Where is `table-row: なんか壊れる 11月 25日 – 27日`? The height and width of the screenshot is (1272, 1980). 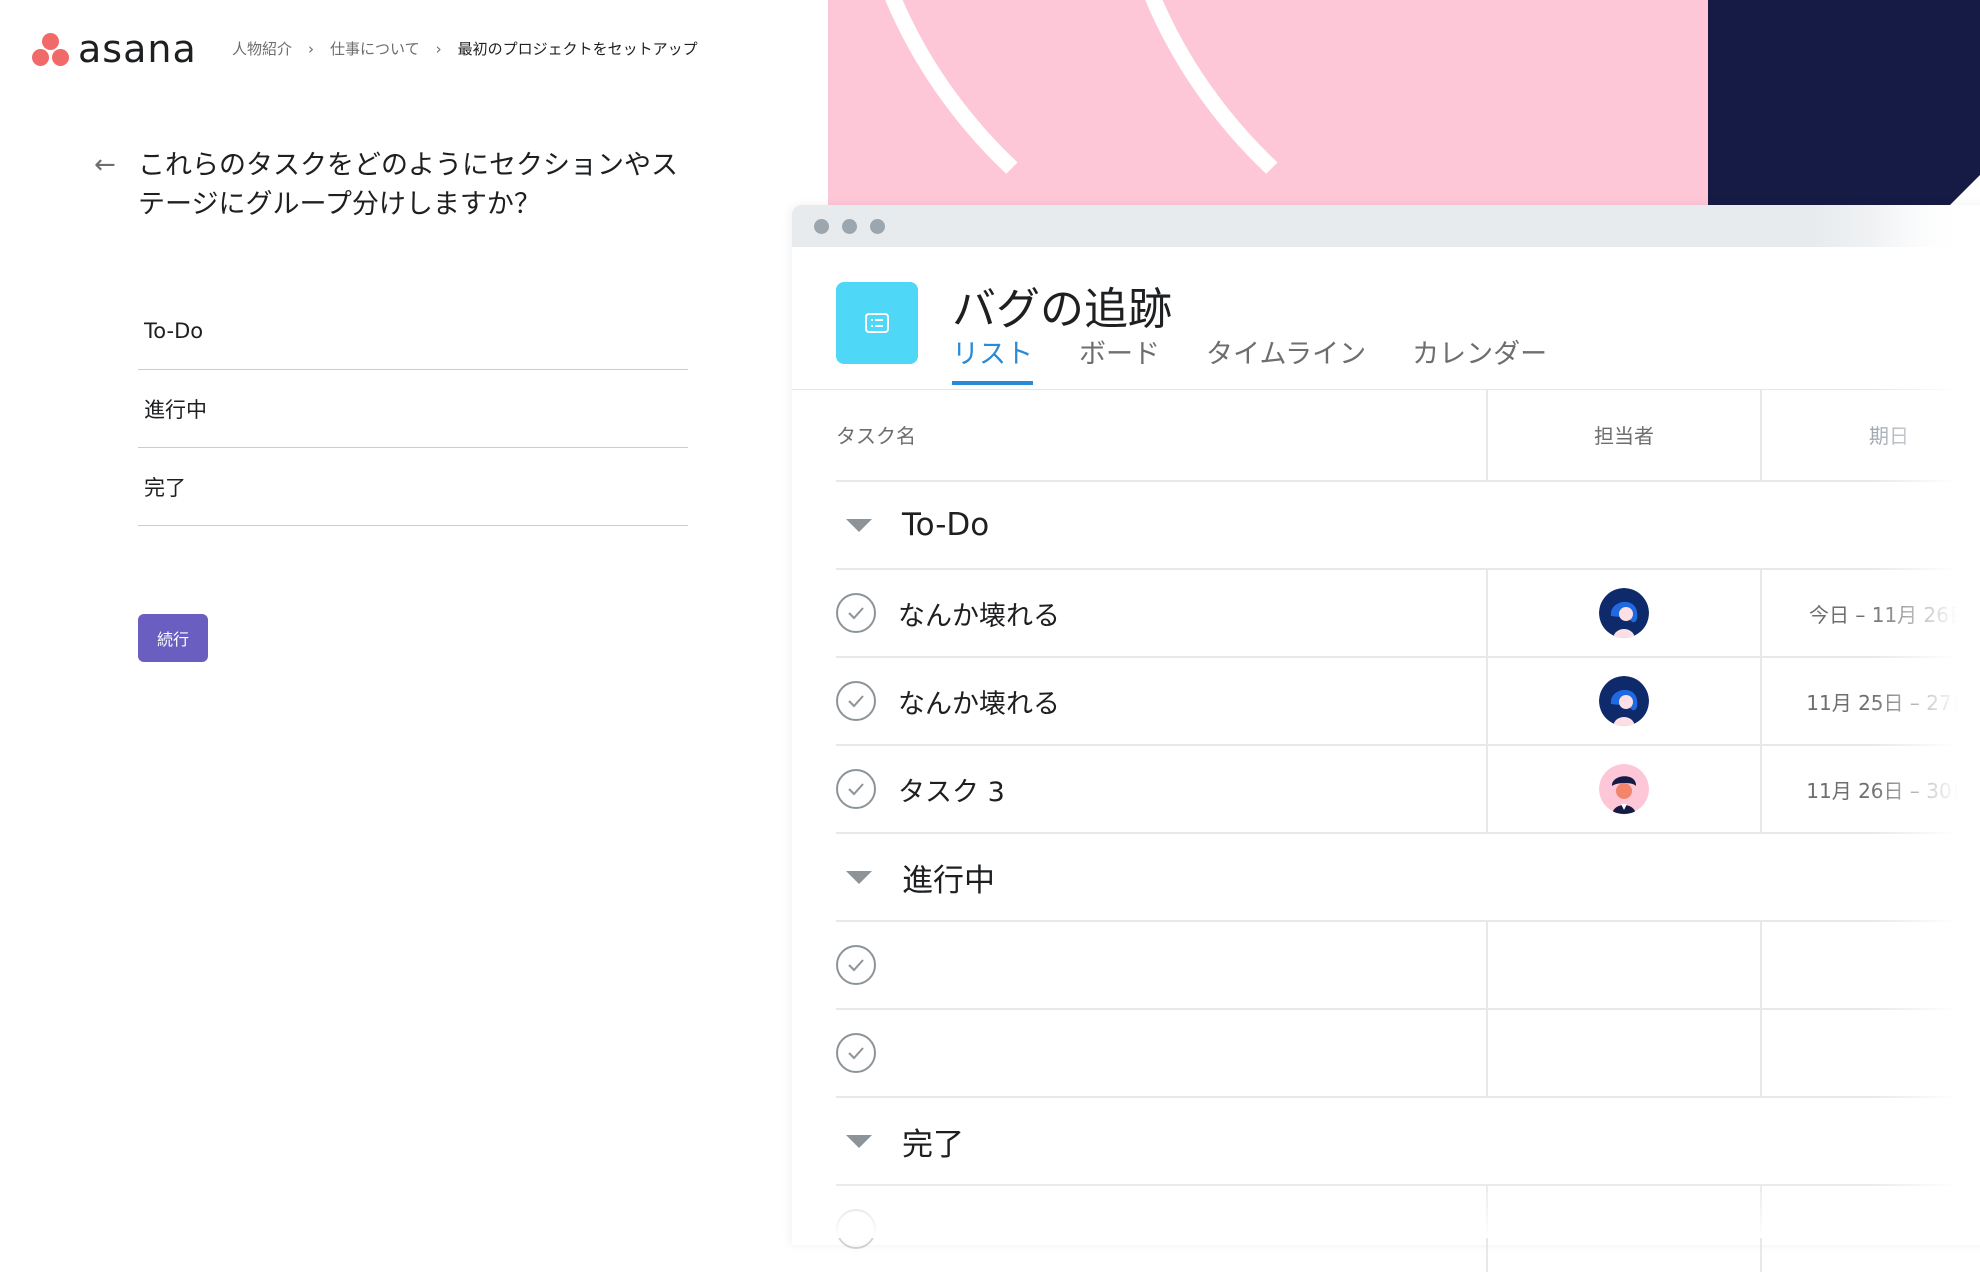 table-row: なんか壊れる 11月 25日 – 27日 is located at coordinates (1408, 702).